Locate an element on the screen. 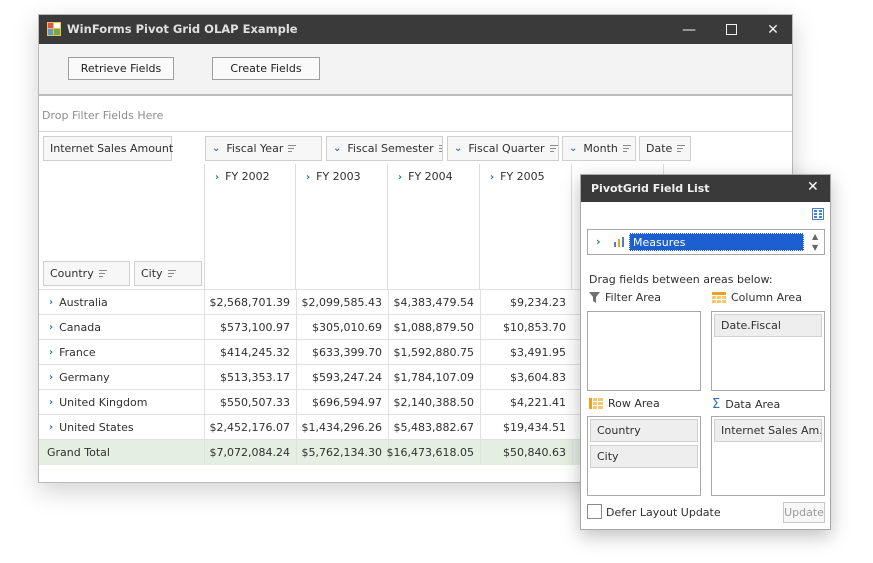 The height and width of the screenshot is (563, 873). measures-icon is located at coordinates (619, 242).